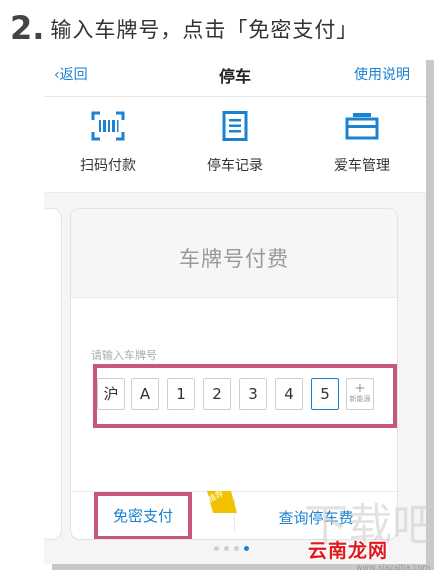  Describe the element at coordinates (382, 74) in the screenshot. I see `help-link: 使用说明` at that location.